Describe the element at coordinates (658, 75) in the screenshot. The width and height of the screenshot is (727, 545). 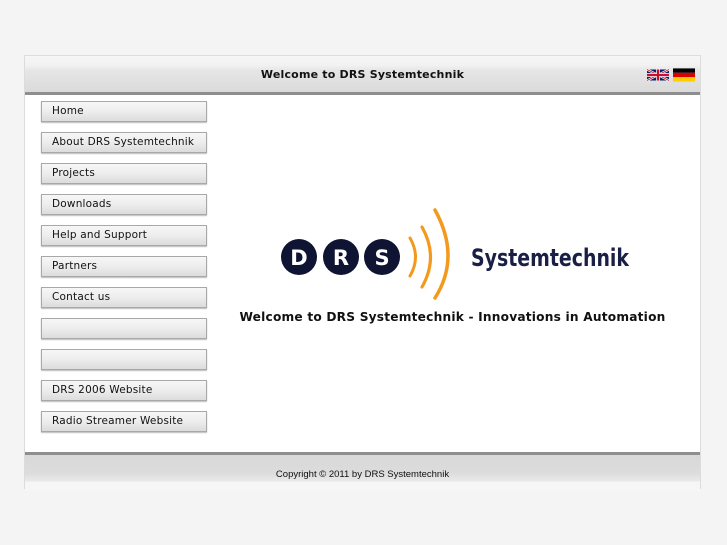
I see `uk-flag-icon` at that location.